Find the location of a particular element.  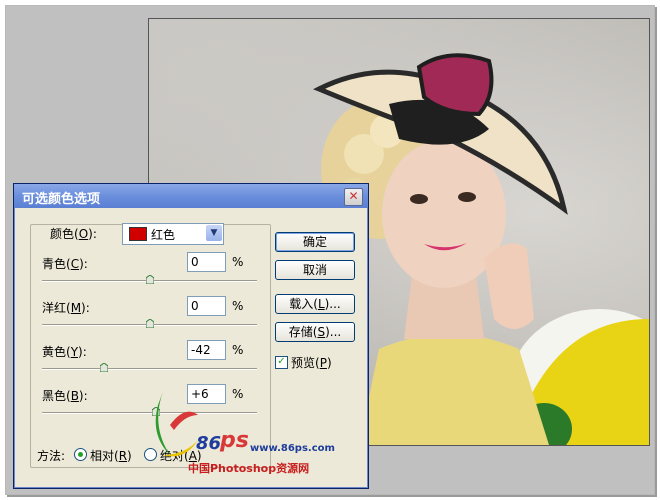

yellow-input: -42 is located at coordinates (206, 350).